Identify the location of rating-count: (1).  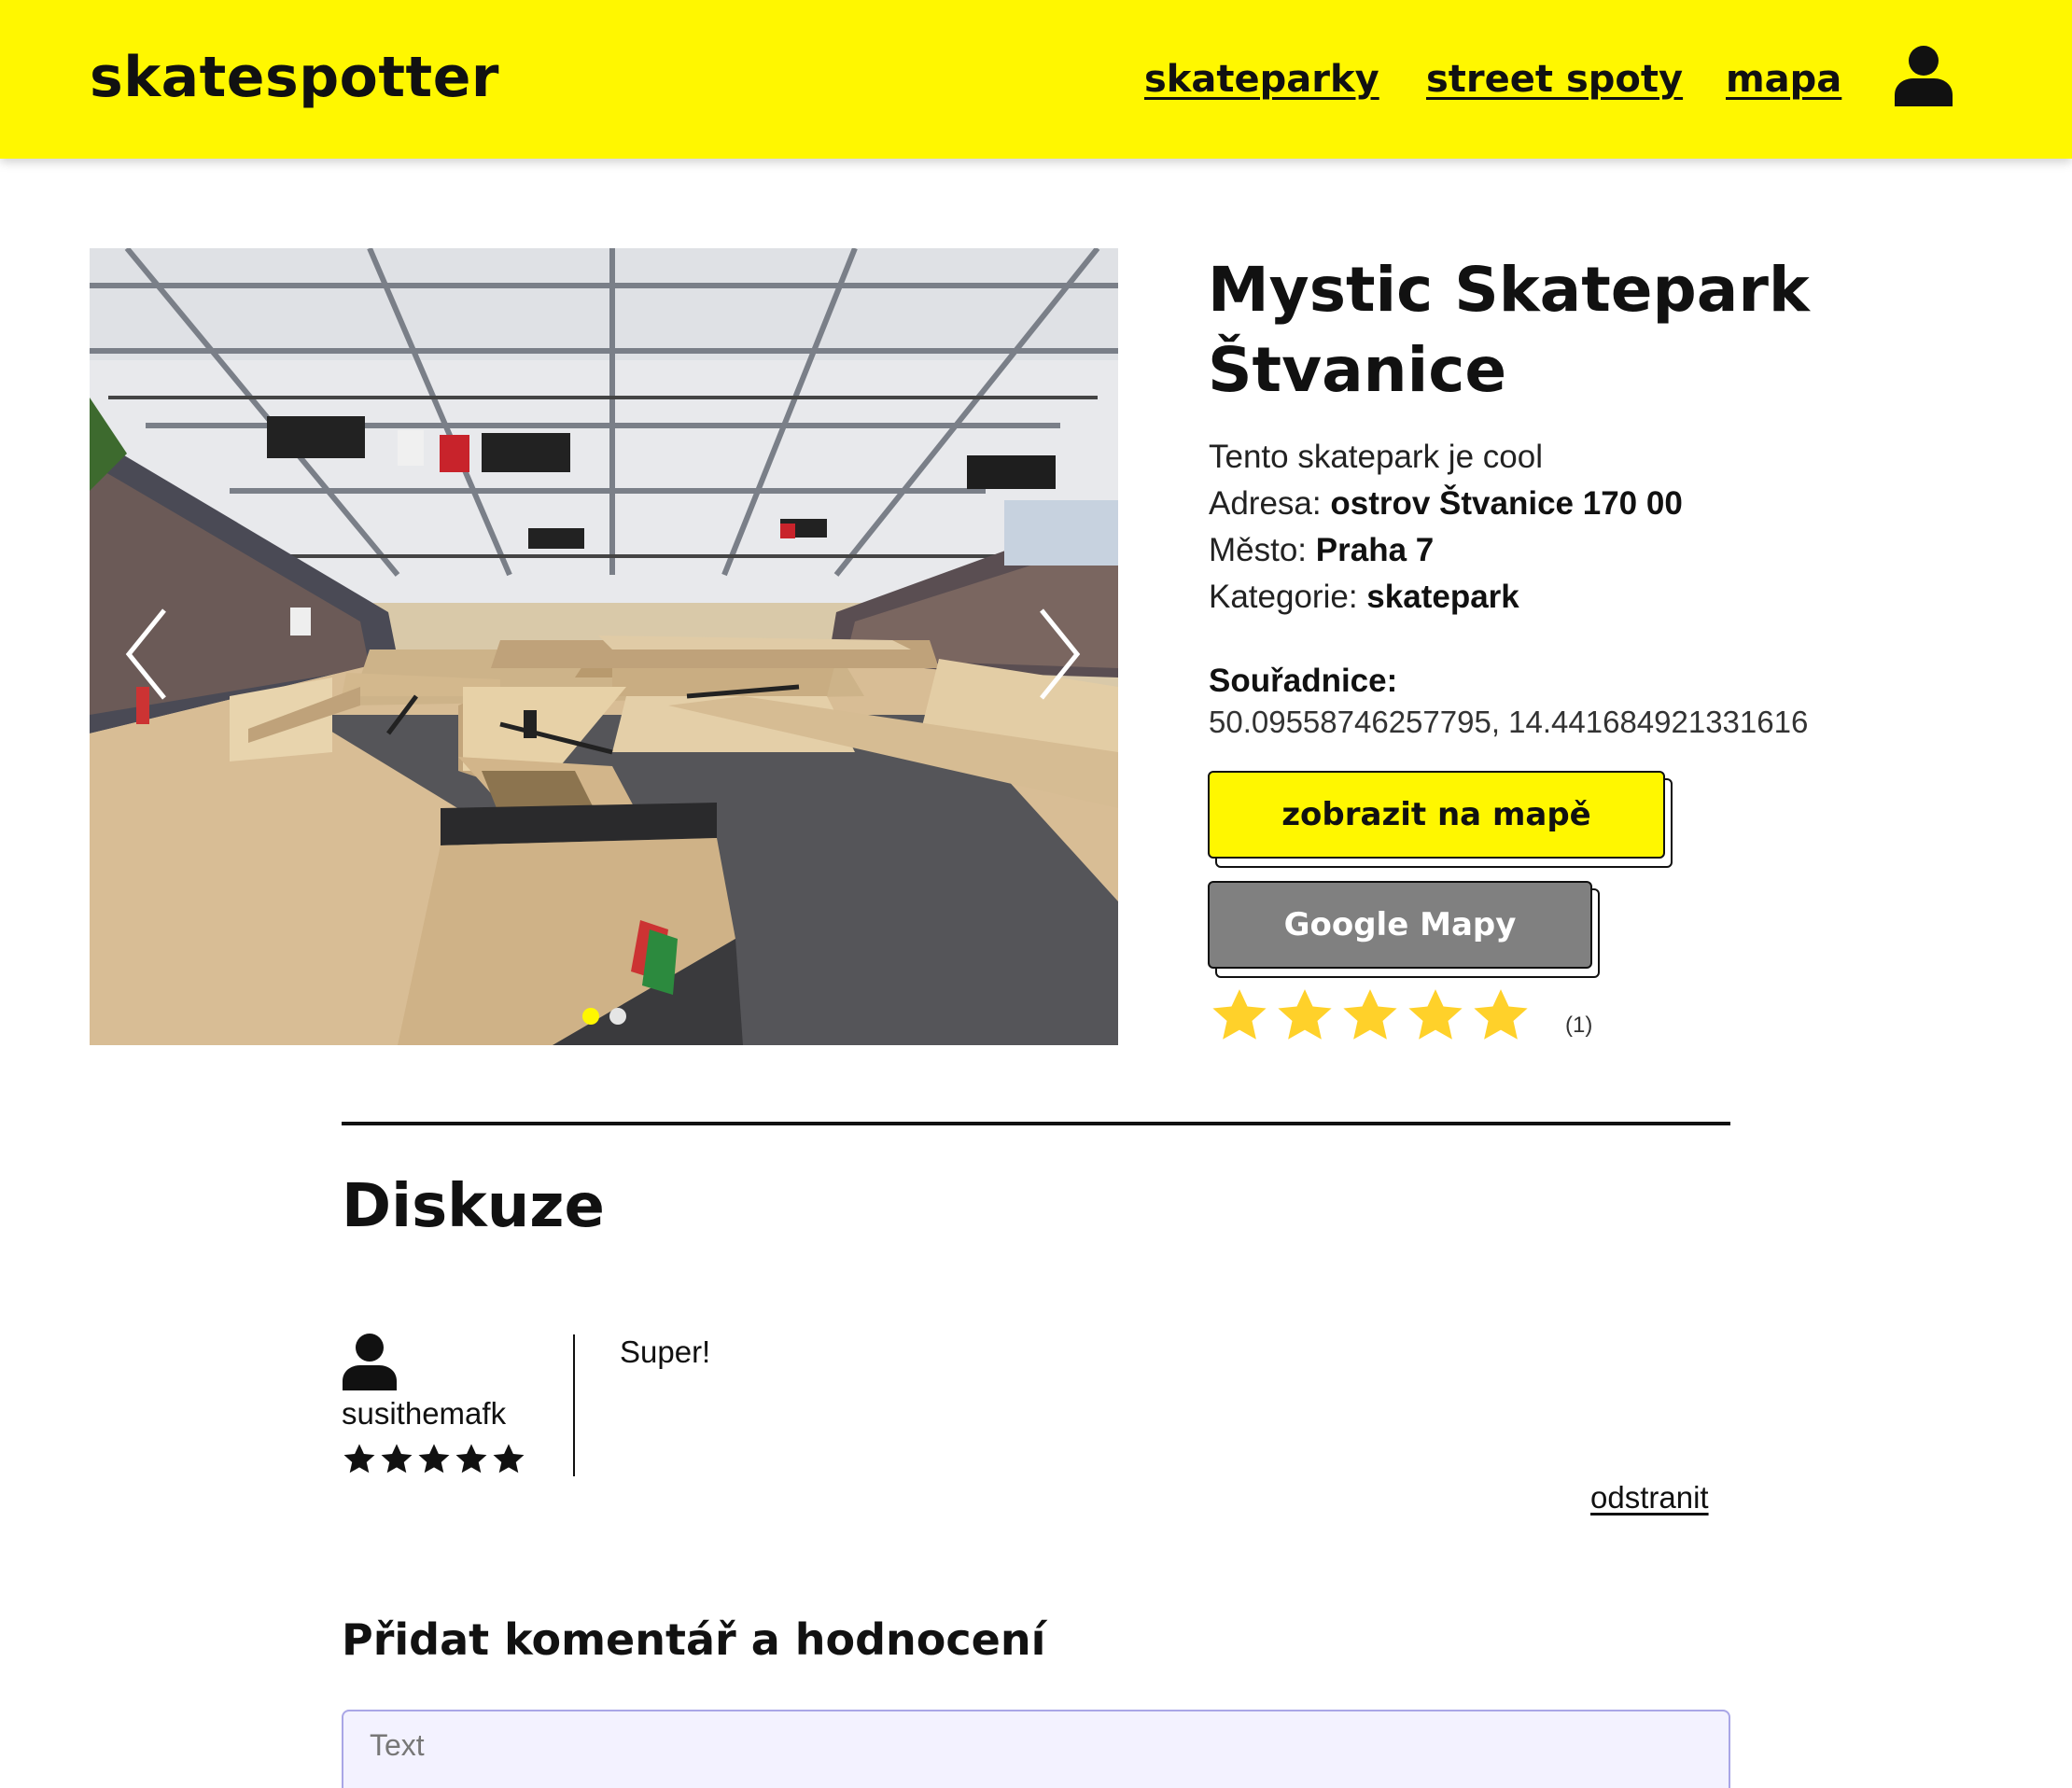
(1579, 1025).